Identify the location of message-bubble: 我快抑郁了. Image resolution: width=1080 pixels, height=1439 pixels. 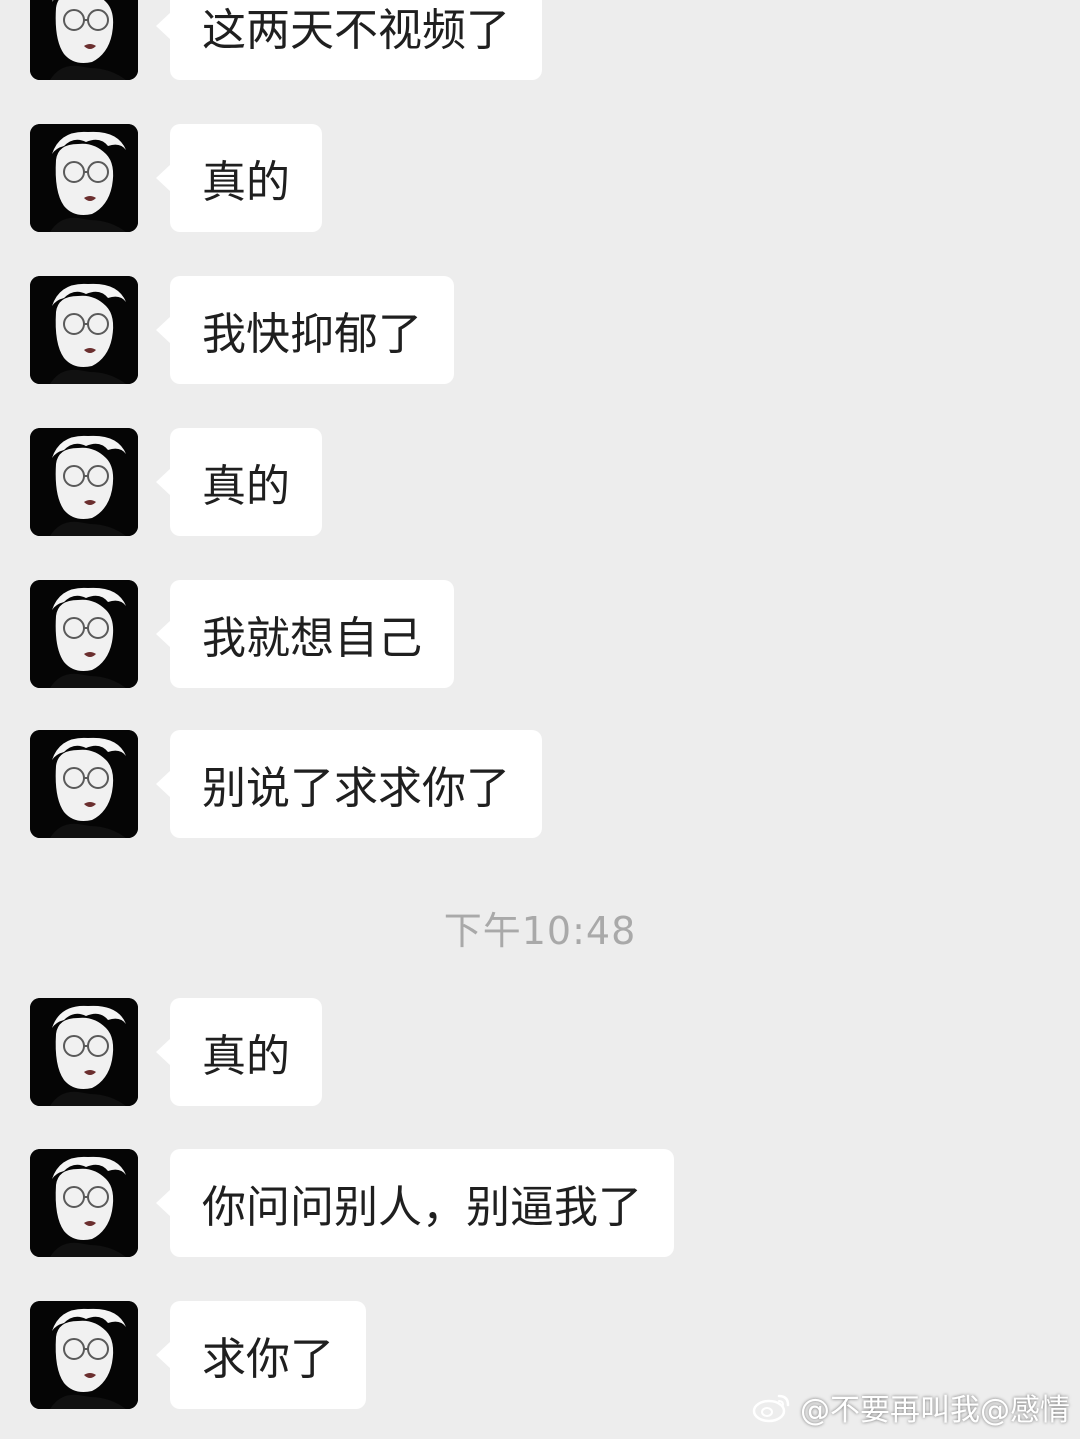
(305, 330).